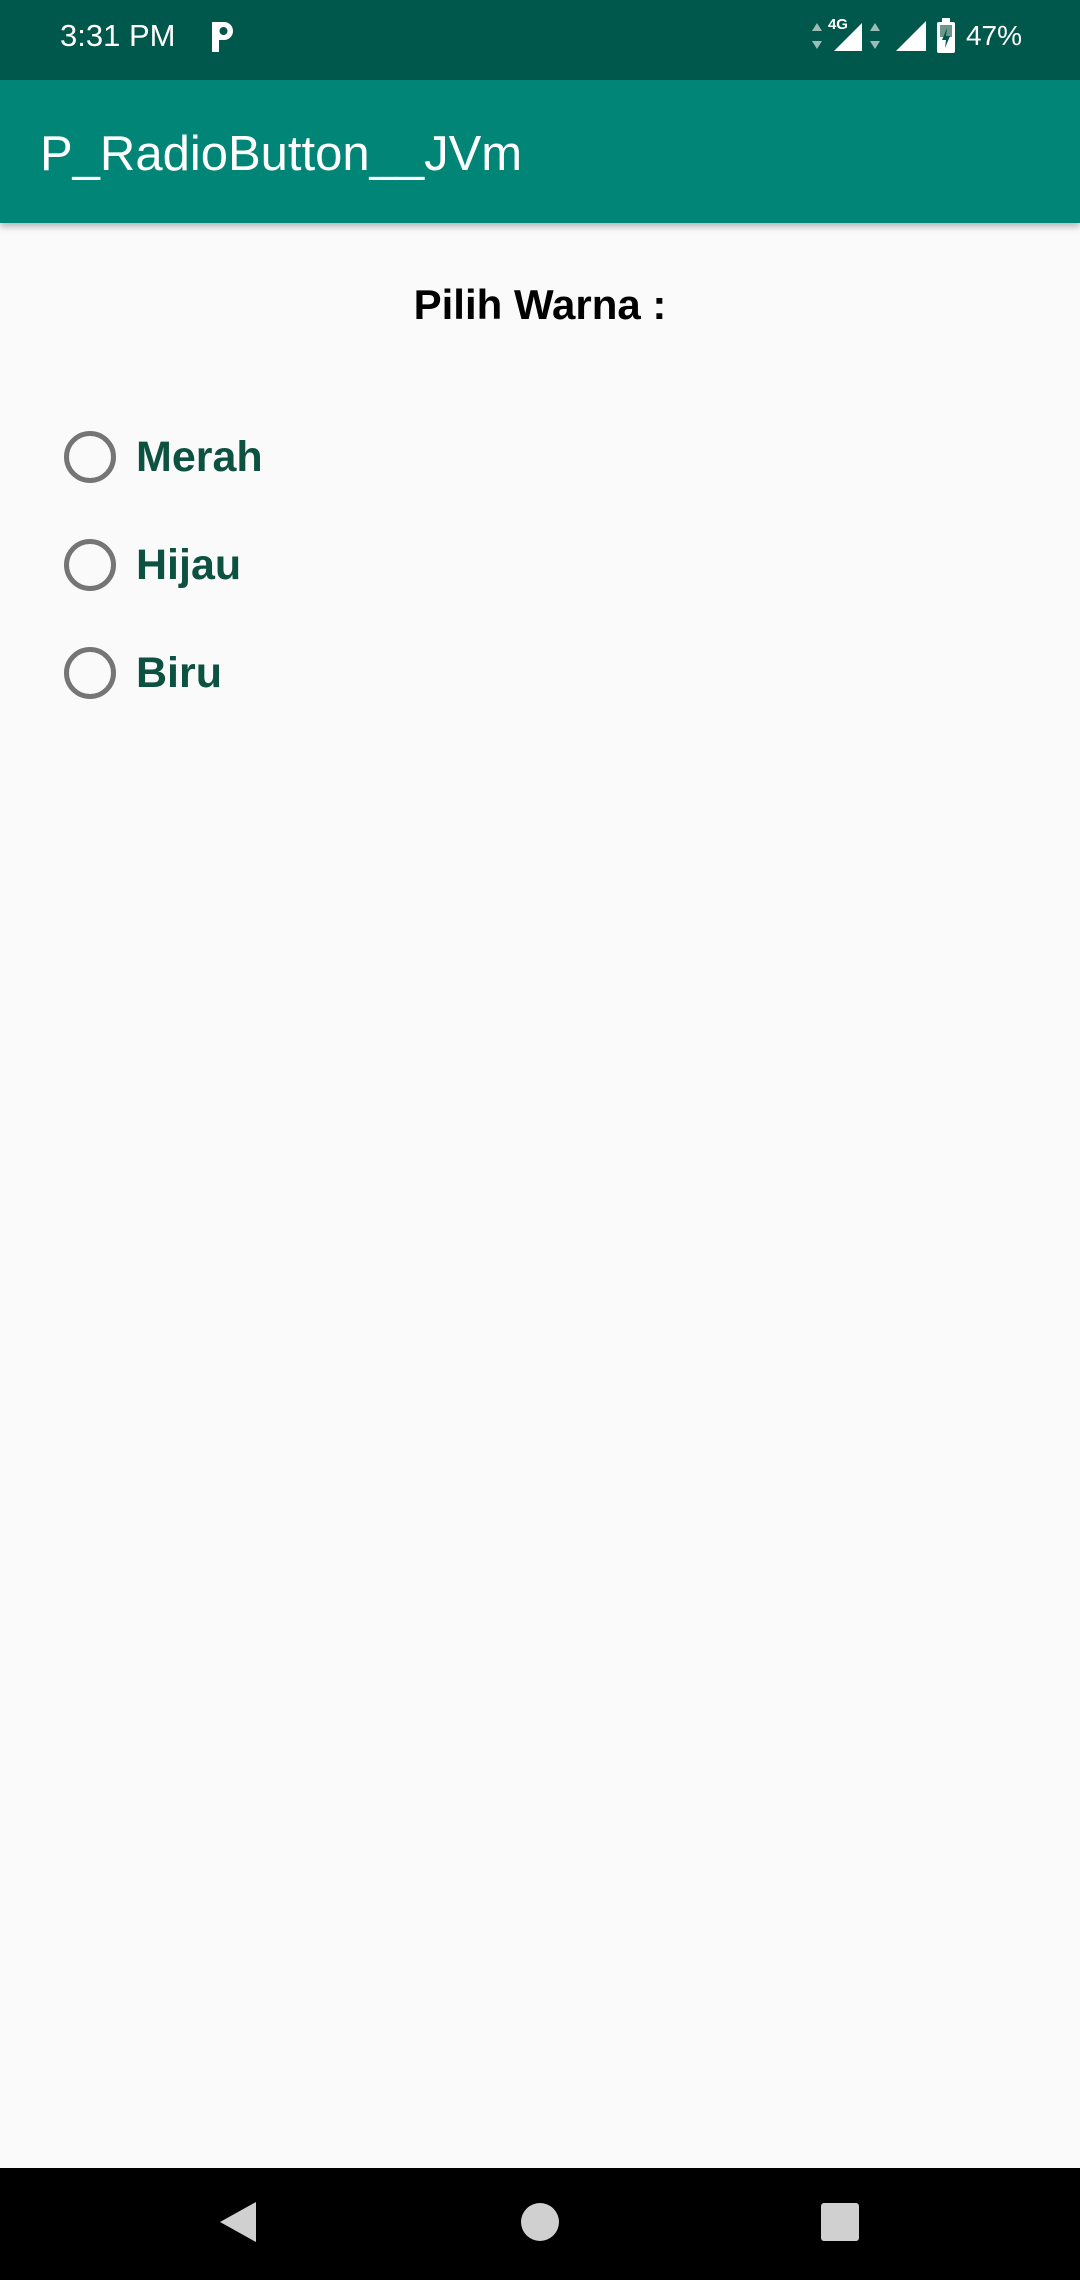 The height and width of the screenshot is (2280, 1080). What do you see at coordinates (199, 457) in the screenshot?
I see `radio-label: Merah` at bounding box center [199, 457].